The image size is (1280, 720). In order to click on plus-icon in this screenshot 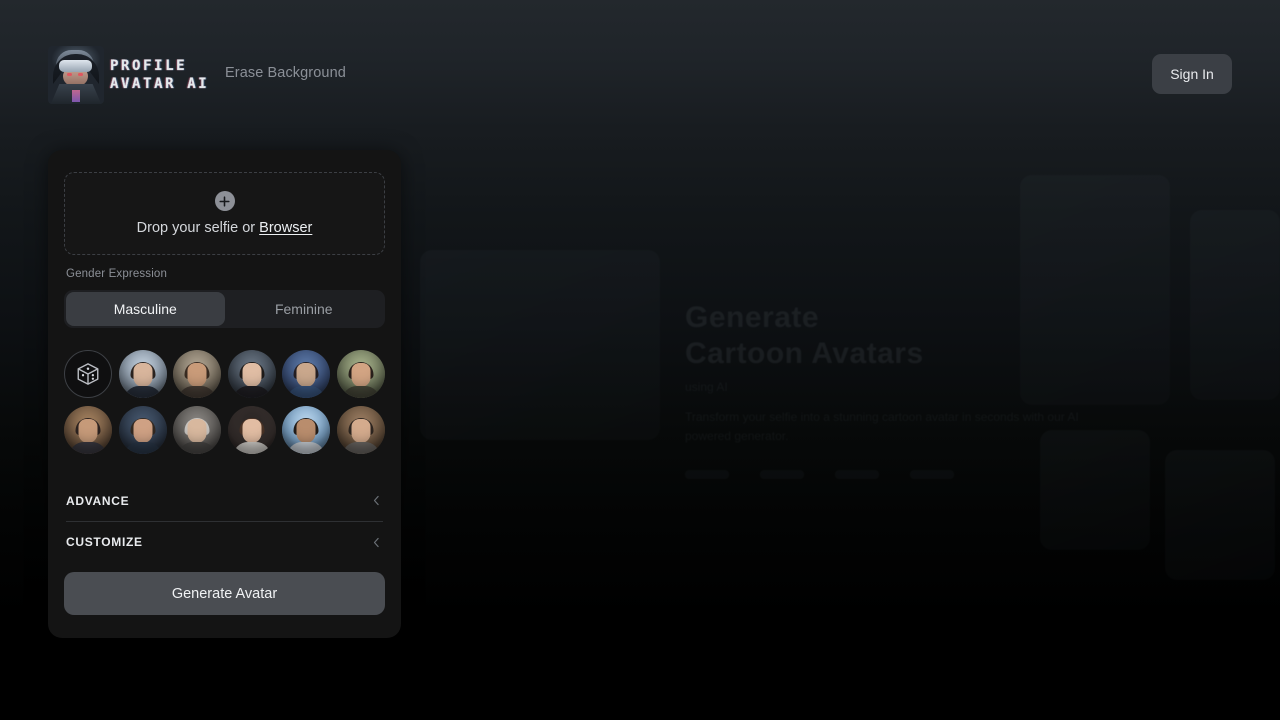, I will do `click(224, 201)`.